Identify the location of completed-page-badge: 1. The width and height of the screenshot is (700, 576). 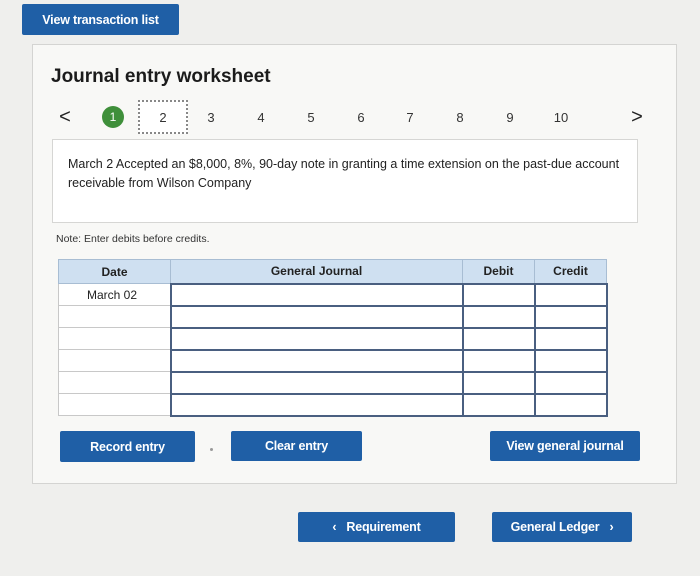
(113, 117).